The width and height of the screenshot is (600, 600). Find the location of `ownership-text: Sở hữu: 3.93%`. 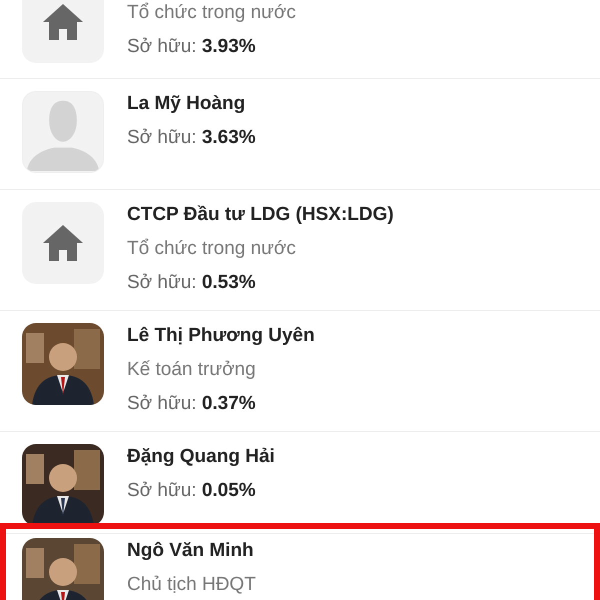

ownership-text: Sở hữu: 3.93% is located at coordinates (192, 47).